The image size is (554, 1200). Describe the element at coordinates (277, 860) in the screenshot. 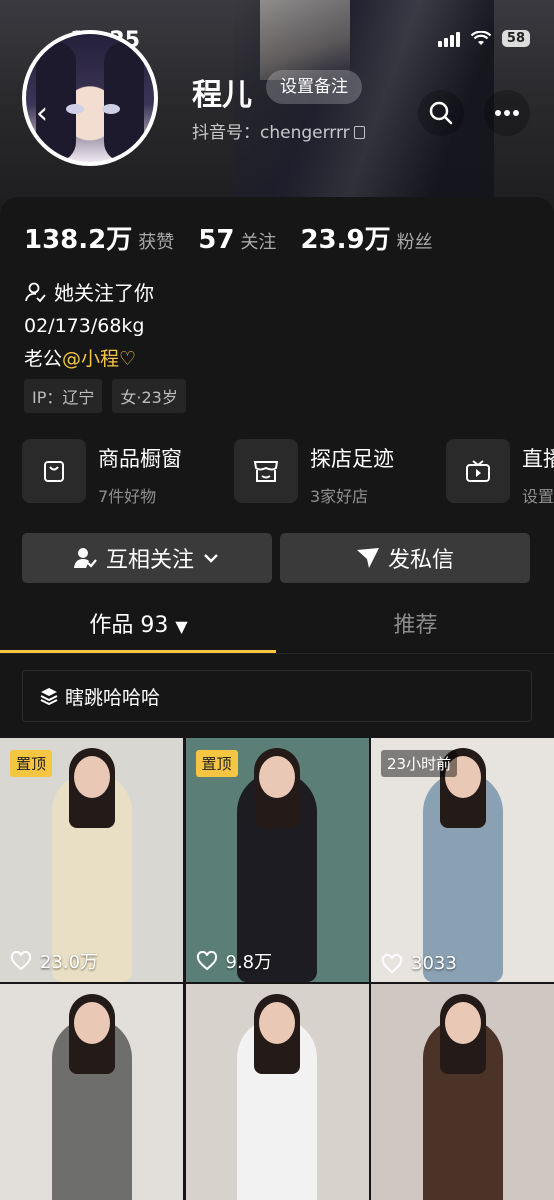

I see `video-thumbnail: 置顶 9.8万` at that location.